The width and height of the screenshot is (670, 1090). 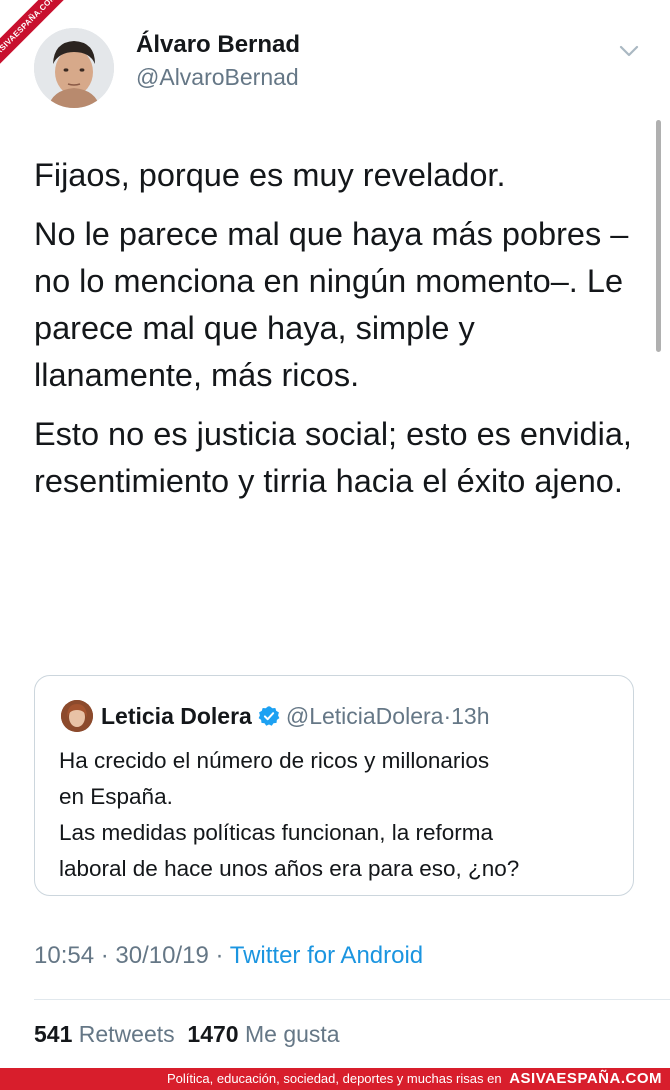 I want to click on divider, so click(x=352, y=999).